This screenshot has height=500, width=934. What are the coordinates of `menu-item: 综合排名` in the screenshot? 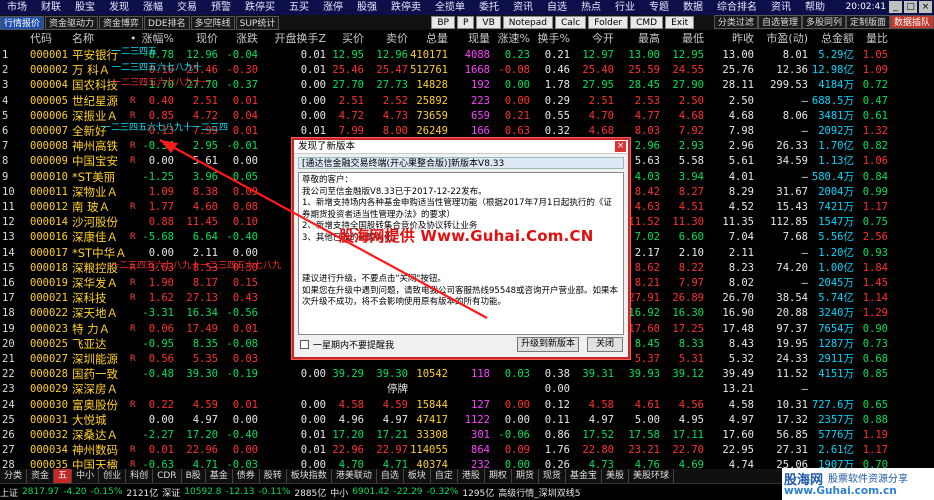 It's located at (737, 7).